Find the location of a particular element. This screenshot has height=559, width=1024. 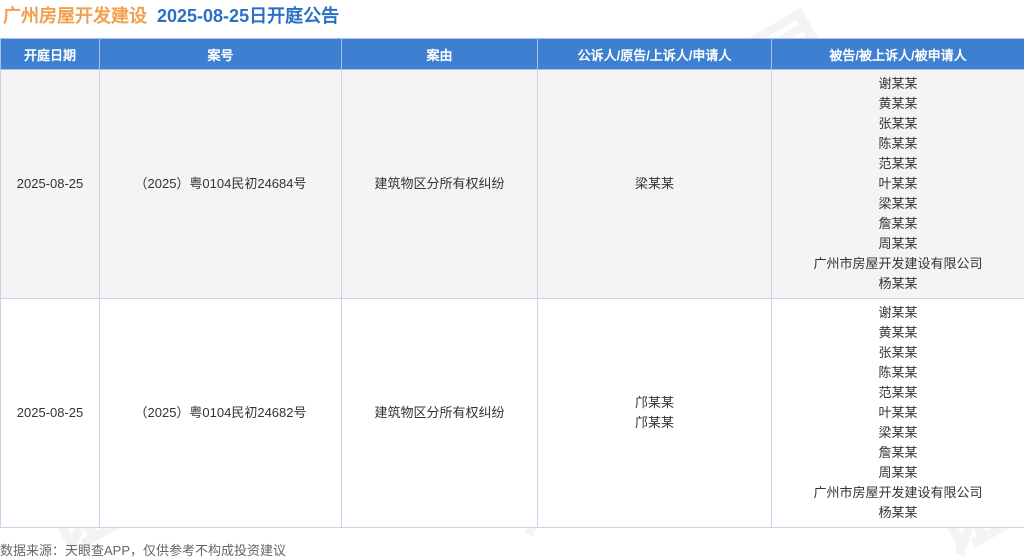

data-source-note: 数据来源：天眼查APP，仅供参考不构成投资建议 is located at coordinates (143, 549).